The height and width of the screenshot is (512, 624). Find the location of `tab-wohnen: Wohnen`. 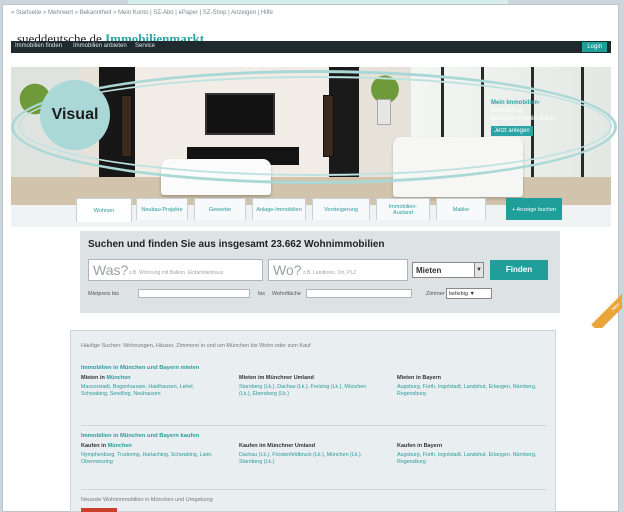

tab-wohnen: Wohnen is located at coordinates (104, 210).